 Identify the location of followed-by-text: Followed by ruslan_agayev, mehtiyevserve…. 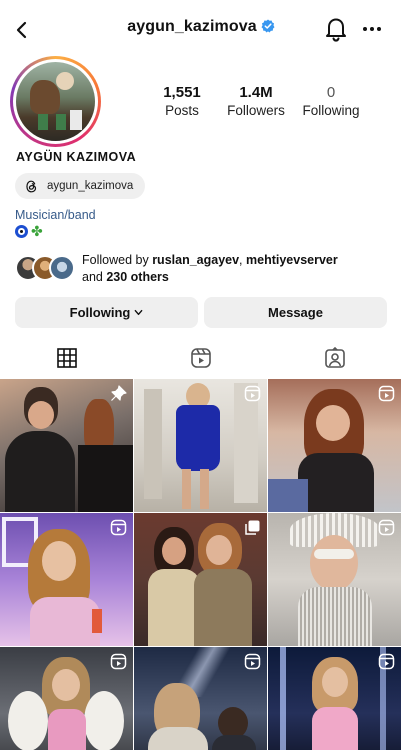
(237, 269).